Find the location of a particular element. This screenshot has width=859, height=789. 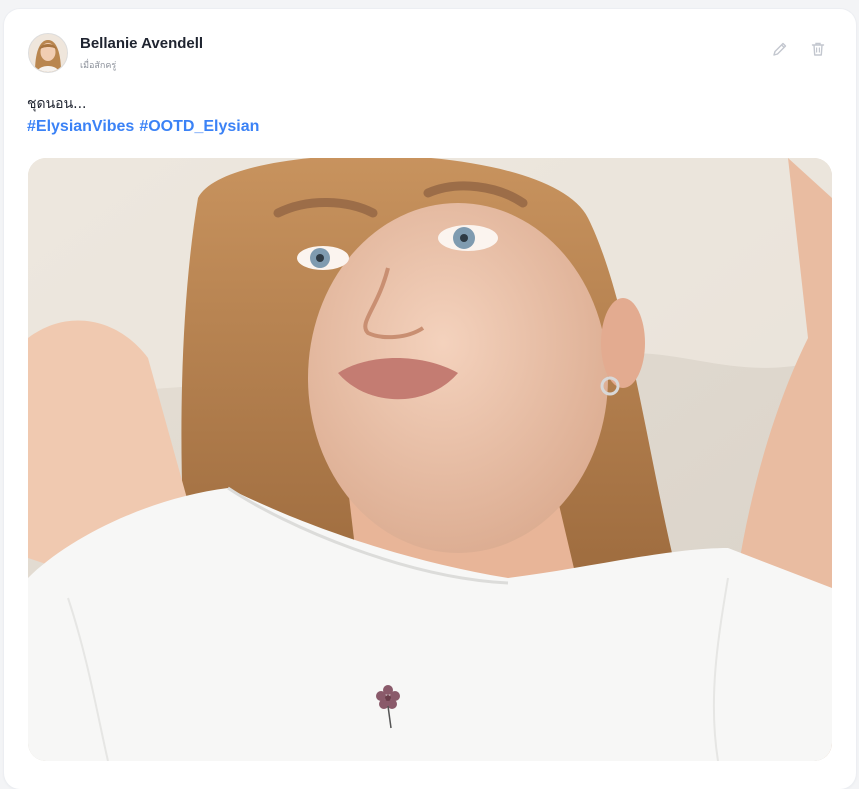

pencil-icon is located at coordinates (780, 49).